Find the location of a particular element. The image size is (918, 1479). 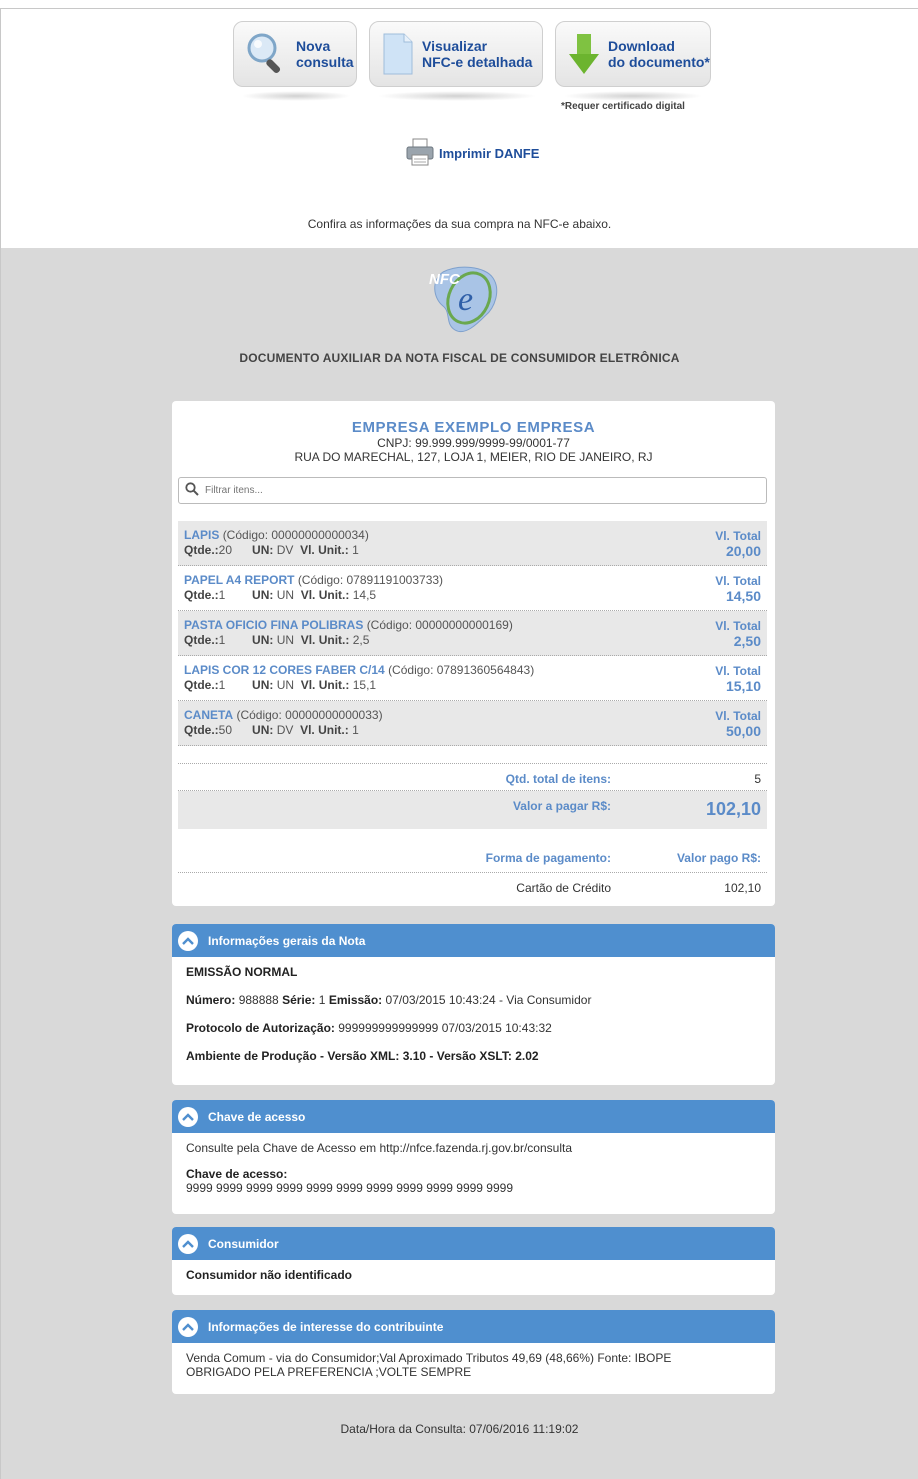

filter-items-input is located at coordinates (475, 490).